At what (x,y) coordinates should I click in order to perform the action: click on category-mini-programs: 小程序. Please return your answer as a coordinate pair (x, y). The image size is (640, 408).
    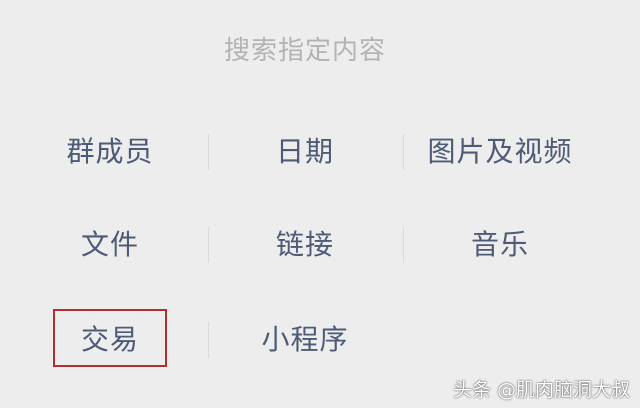
    Looking at the image, I should click on (305, 340).